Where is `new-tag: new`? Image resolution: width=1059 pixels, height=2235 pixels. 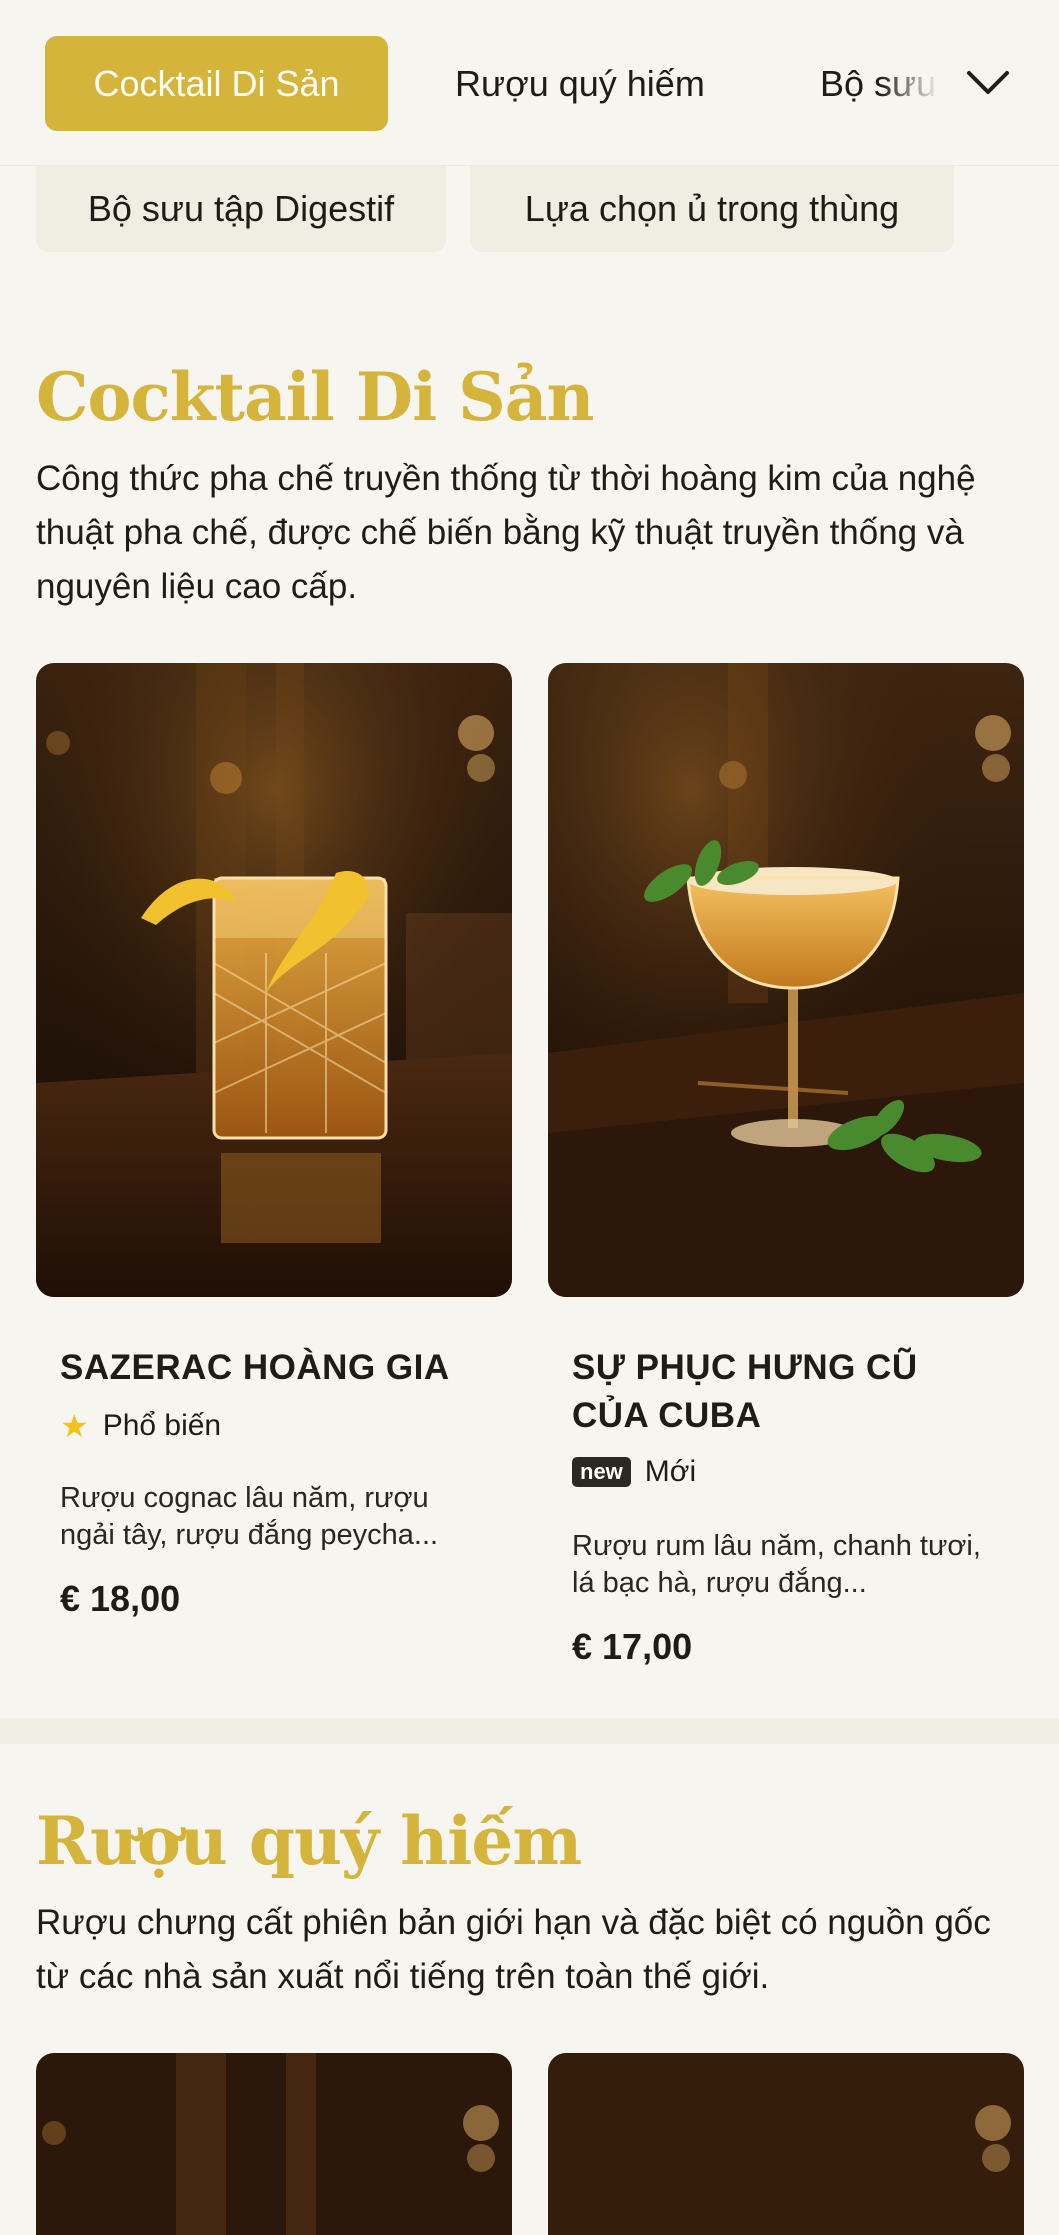
new-tag: new is located at coordinates (601, 1472).